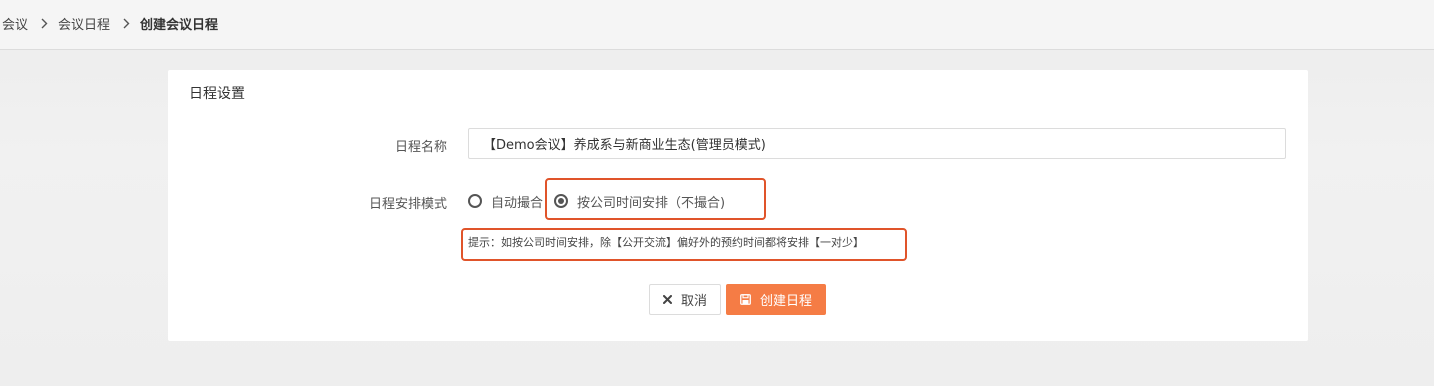 The width and height of the screenshot is (1434, 386). What do you see at coordinates (517, 203) in the screenshot?
I see `radio-auto-match-label: 自动撮合` at bounding box center [517, 203].